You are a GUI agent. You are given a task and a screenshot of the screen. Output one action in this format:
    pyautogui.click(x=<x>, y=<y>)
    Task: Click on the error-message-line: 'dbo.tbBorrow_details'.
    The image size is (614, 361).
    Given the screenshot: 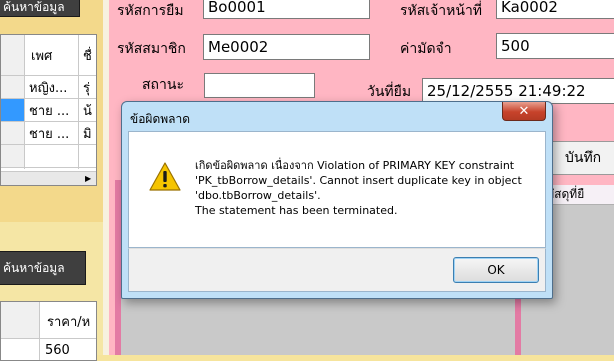 What is the action you would take?
    pyautogui.click(x=258, y=195)
    